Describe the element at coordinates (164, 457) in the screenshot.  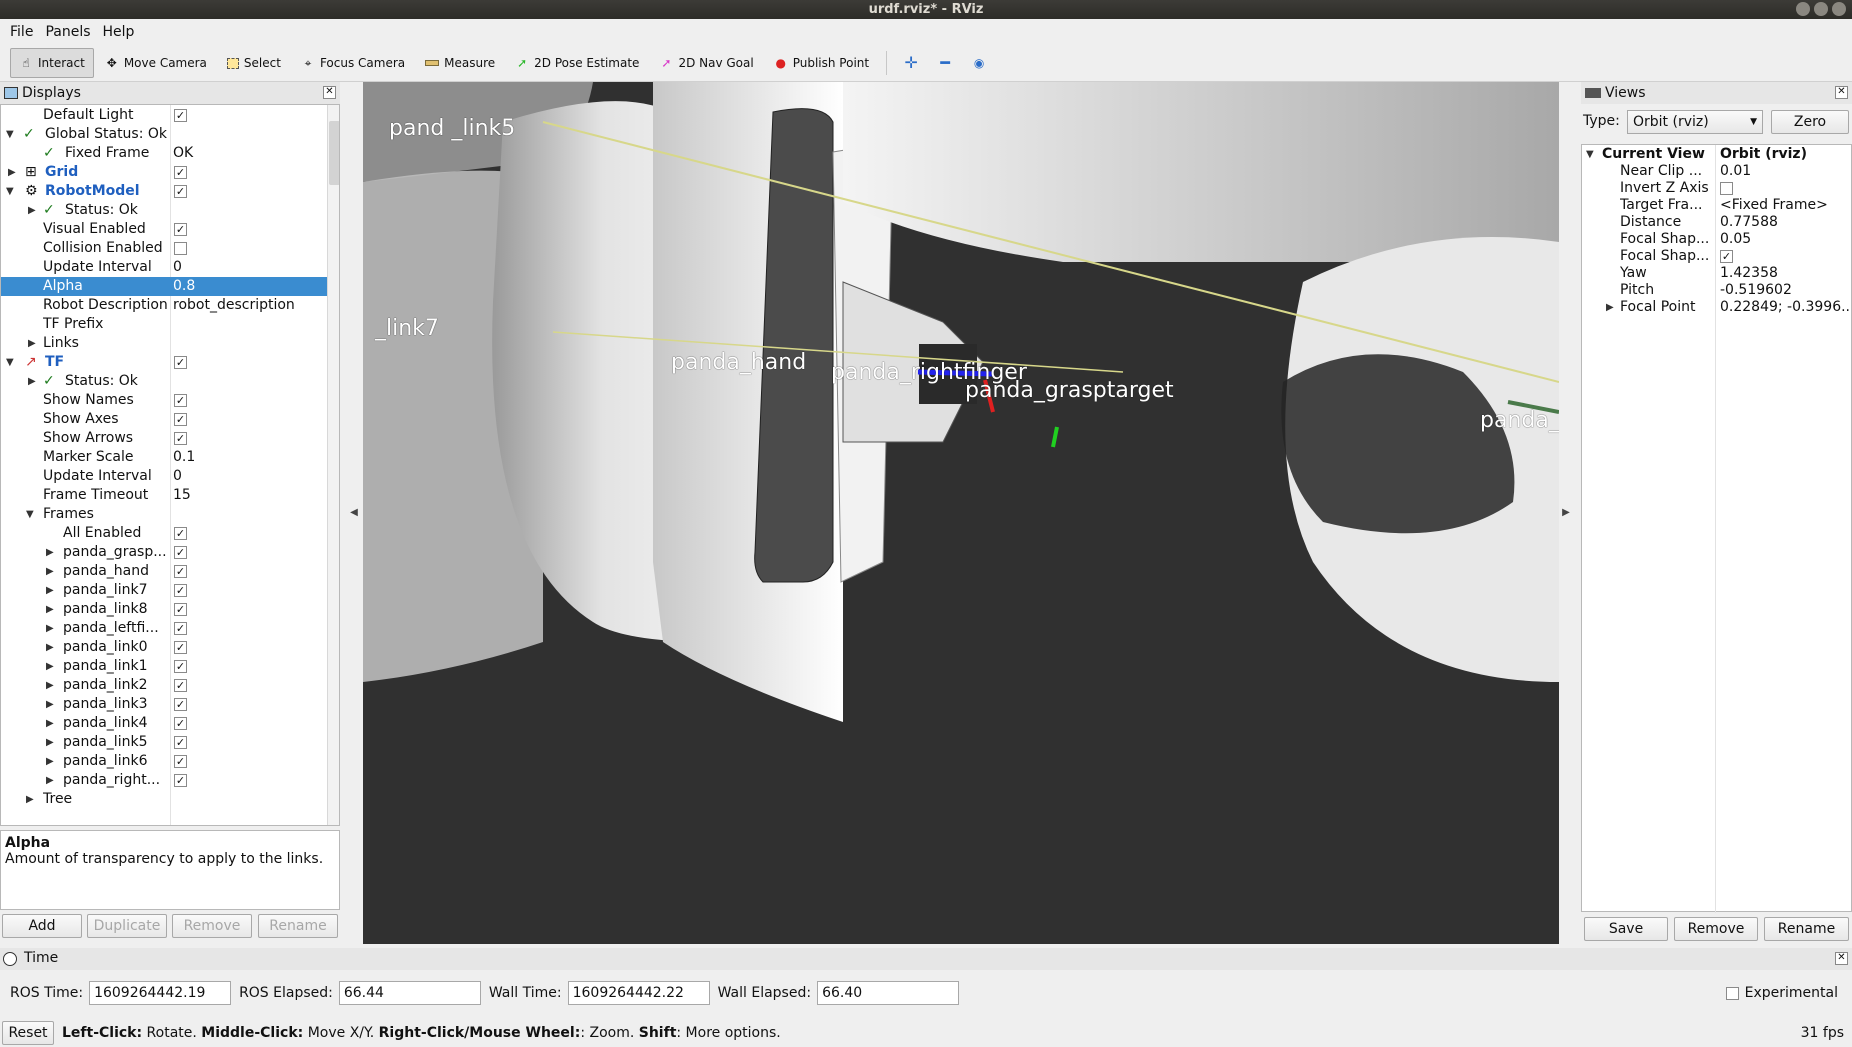
I see `tree-row: Marker Scale 0.1` at that location.